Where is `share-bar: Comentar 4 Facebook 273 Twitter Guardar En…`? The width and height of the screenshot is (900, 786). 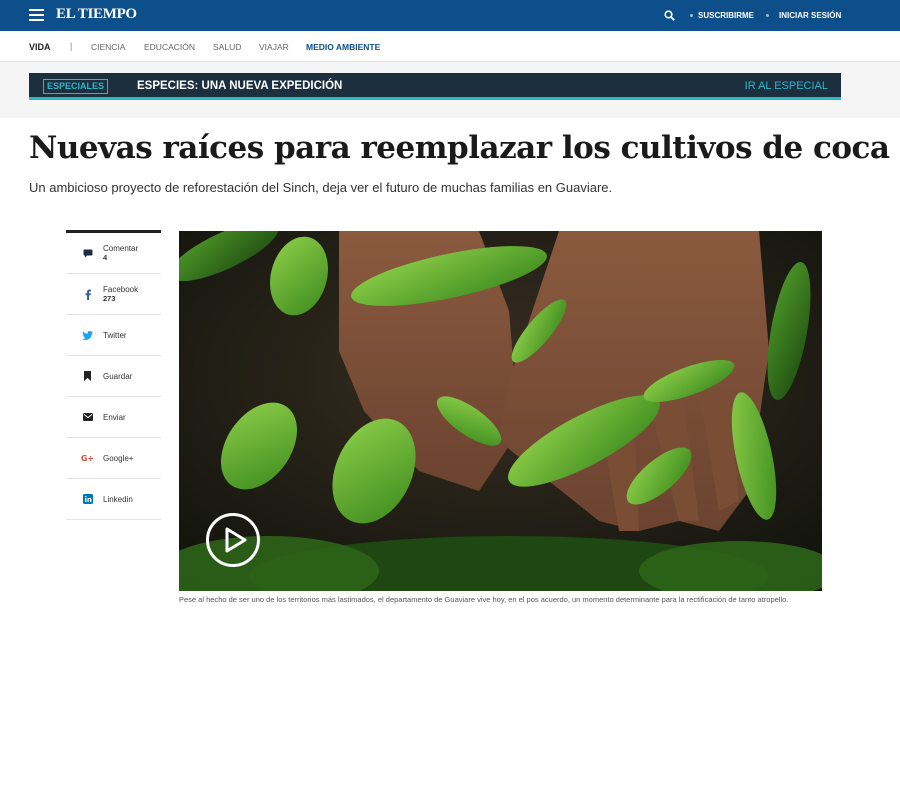
share-bar: Comentar 4 Facebook 273 Twitter Guardar En… is located at coordinates (113, 375).